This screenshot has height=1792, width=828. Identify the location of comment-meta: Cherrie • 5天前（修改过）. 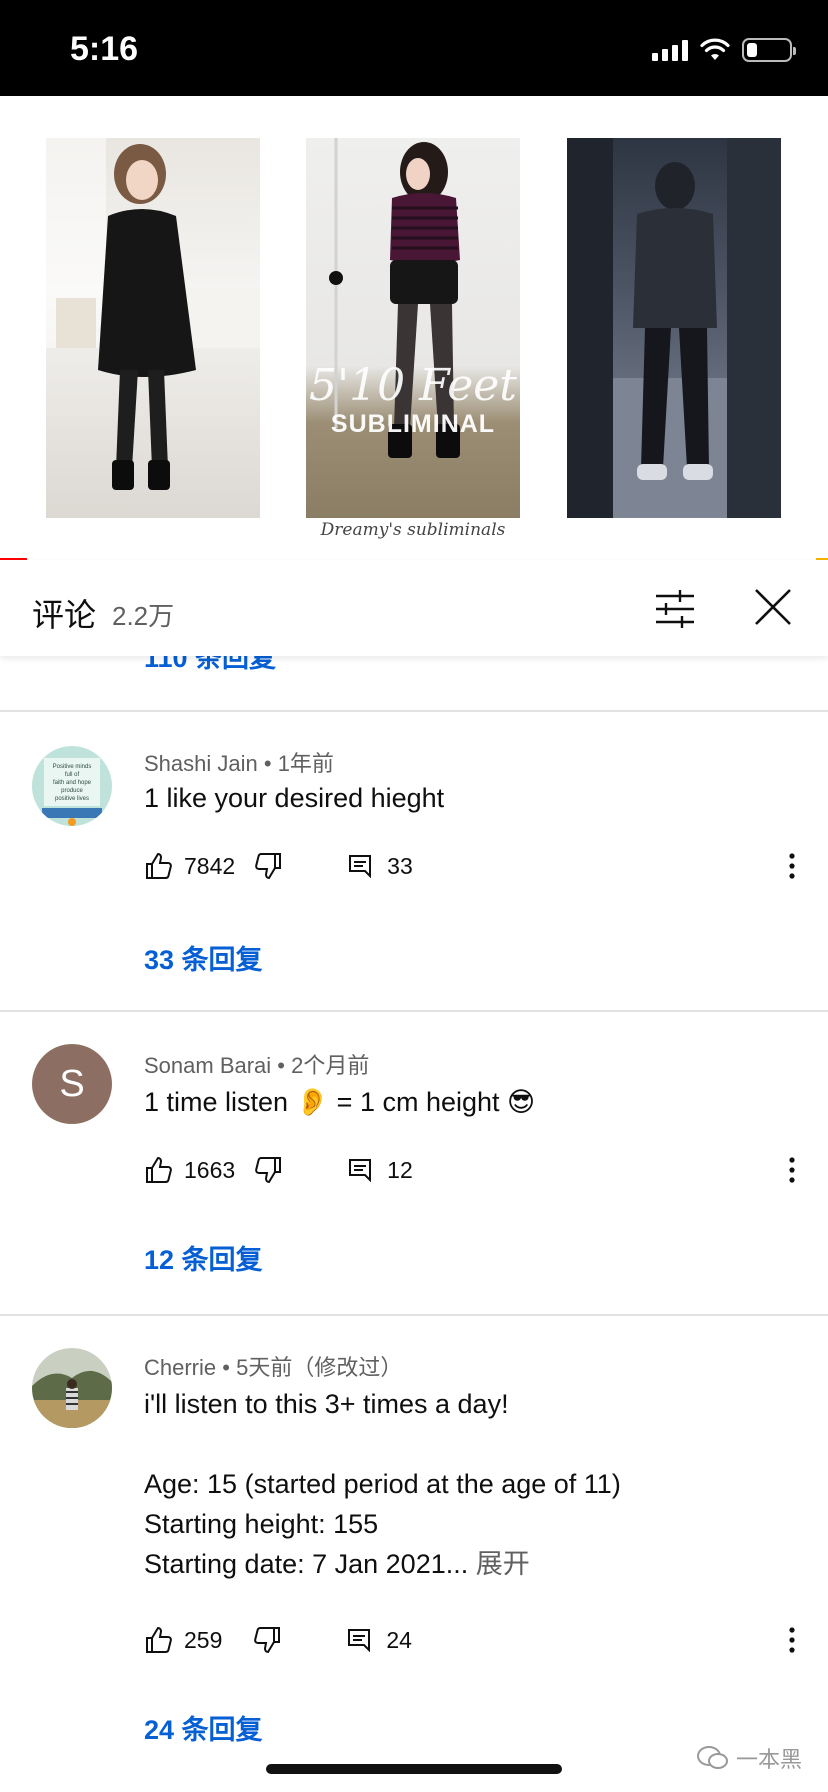
(273, 1367).